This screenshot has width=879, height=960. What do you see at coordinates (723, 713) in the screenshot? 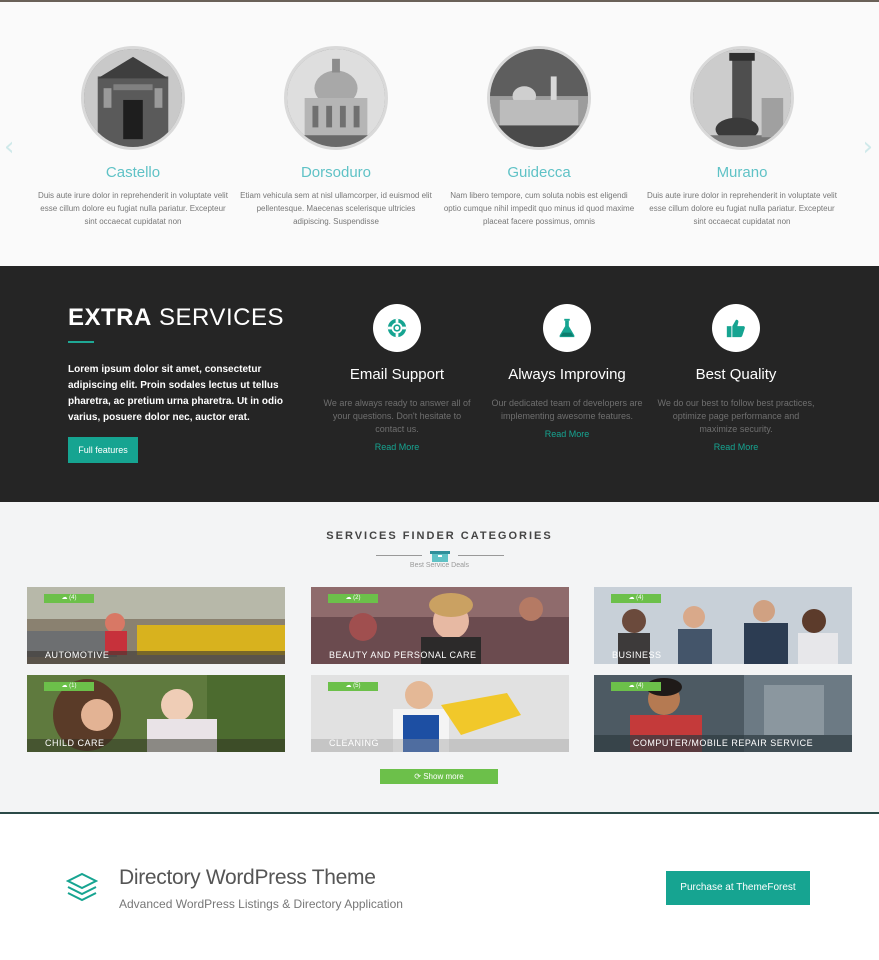
I see `category-card-computer-repair: ☁ (4) COMPUTER/MOBILE REPAIR SERVICE` at bounding box center [723, 713].